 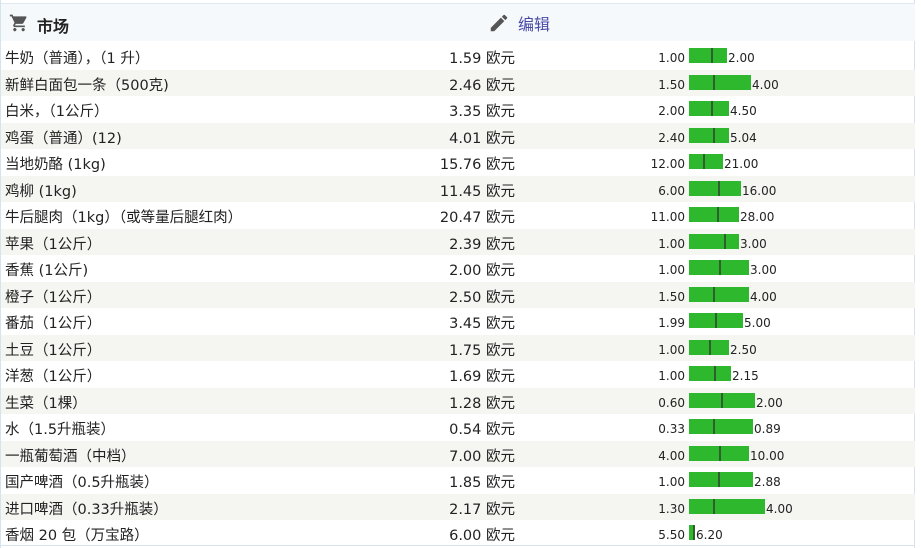 I want to click on item-price: 1.85 欧元, so click(x=482, y=483).